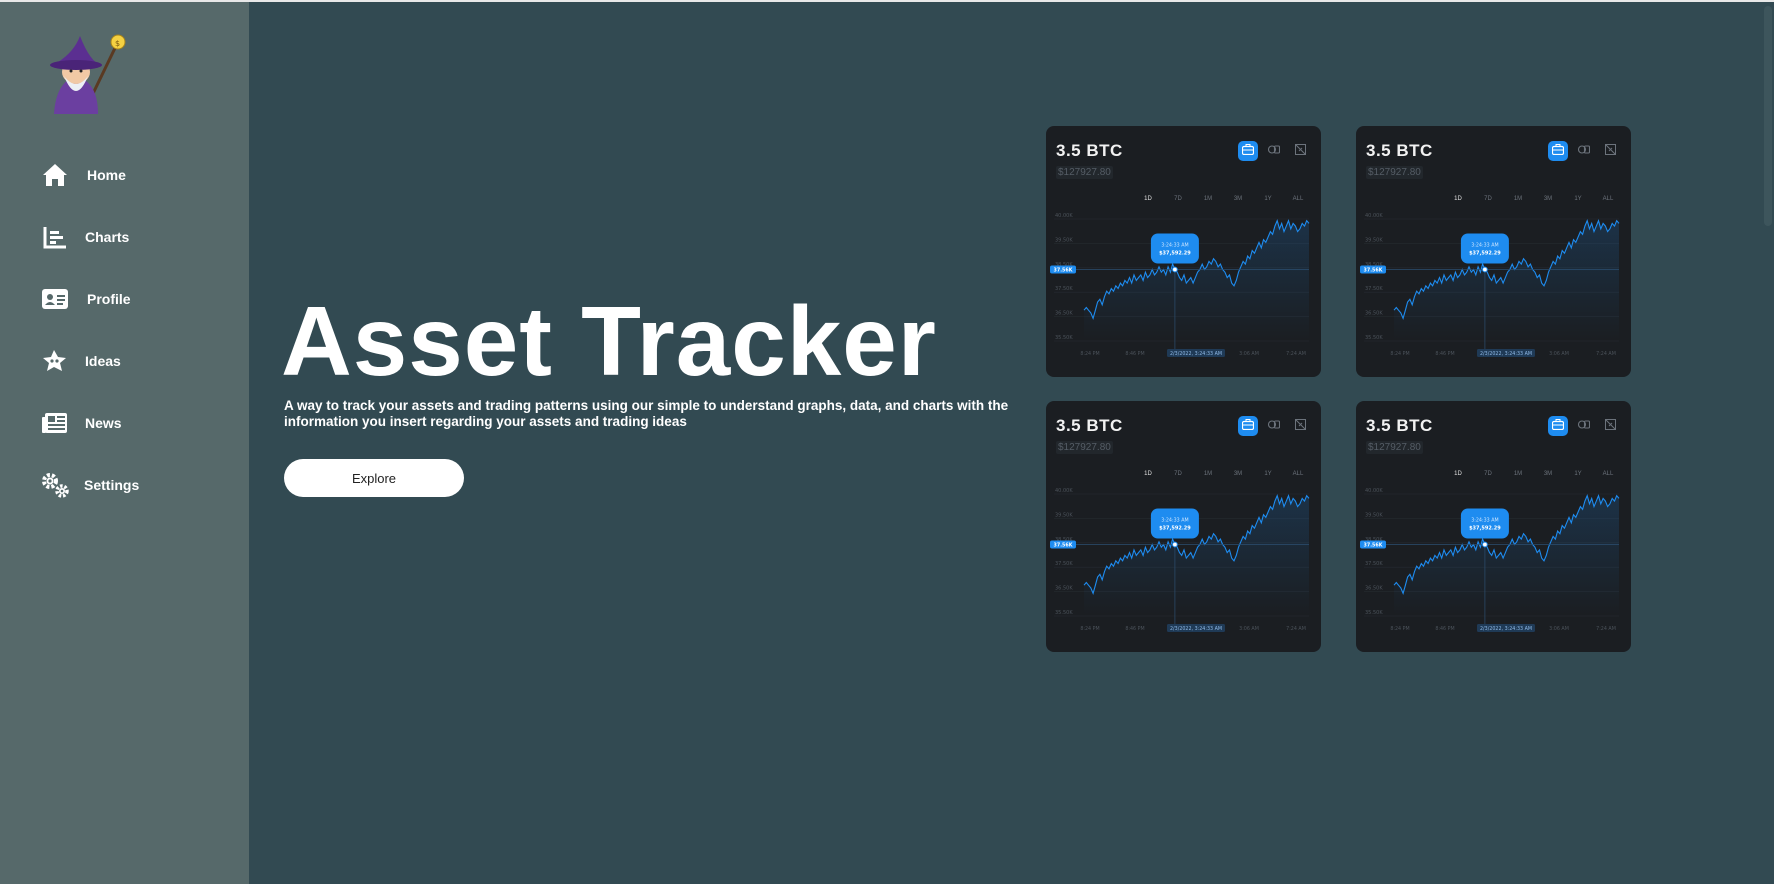 The width and height of the screenshot is (1774, 884). I want to click on gears-icon, so click(55, 485).